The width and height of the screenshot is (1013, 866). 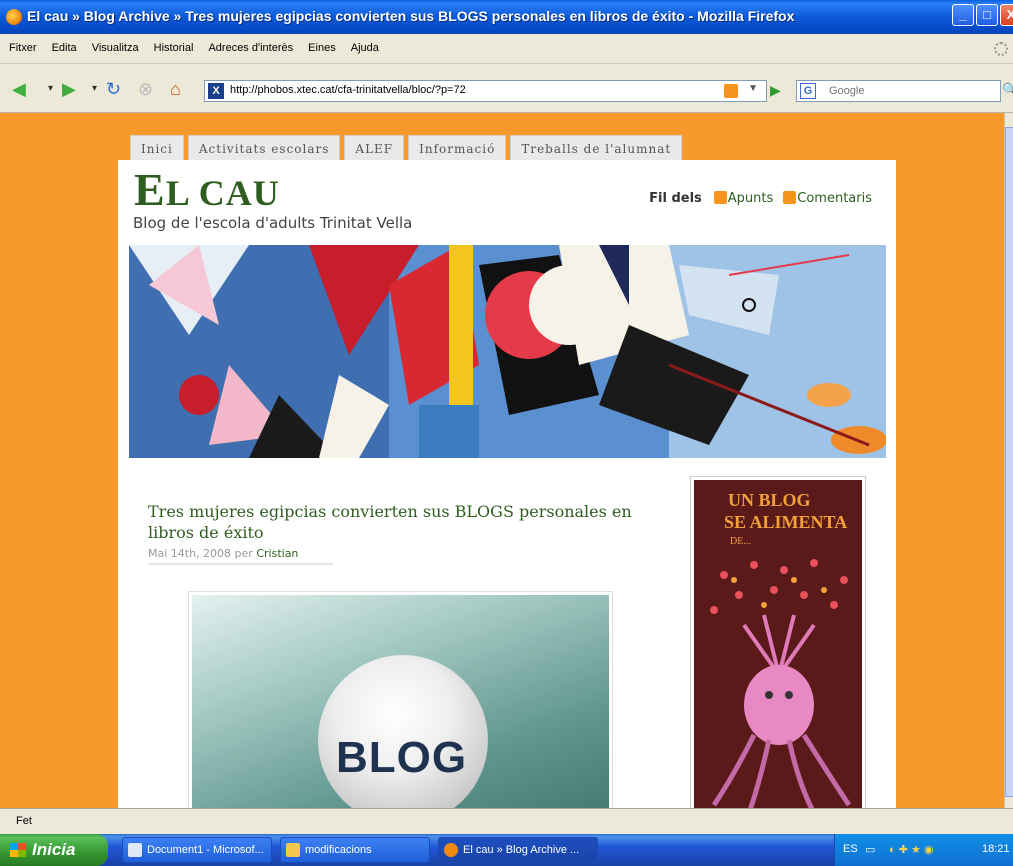 What do you see at coordinates (322, 48) in the screenshot?
I see `menu-eines: Eines` at bounding box center [322, 48].